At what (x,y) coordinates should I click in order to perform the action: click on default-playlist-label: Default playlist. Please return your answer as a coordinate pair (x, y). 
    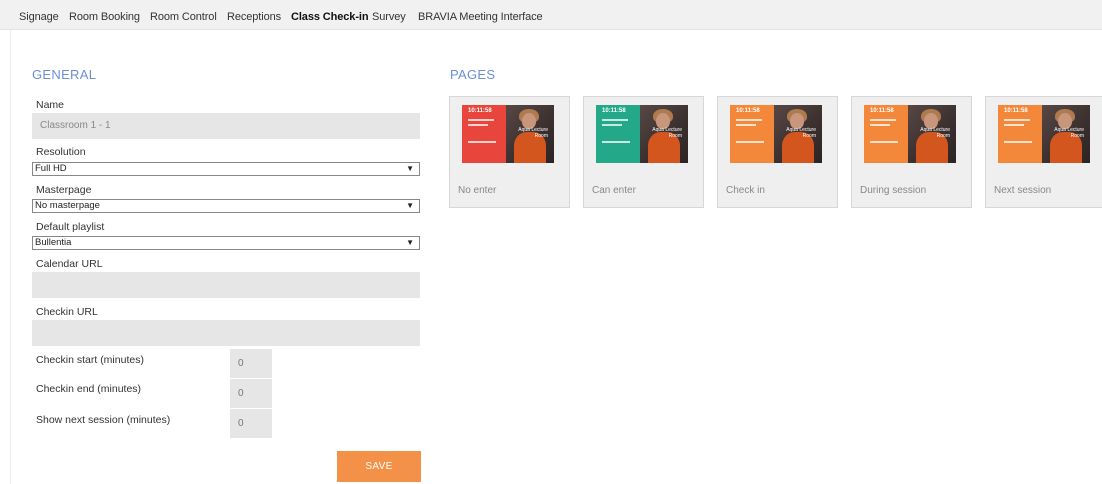
    Looking at the image, I should click on (70, 227).